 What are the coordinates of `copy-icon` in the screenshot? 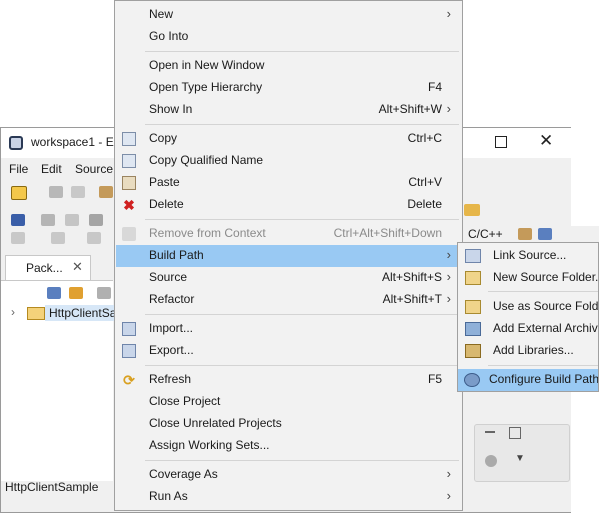 It's located at (129, 139).